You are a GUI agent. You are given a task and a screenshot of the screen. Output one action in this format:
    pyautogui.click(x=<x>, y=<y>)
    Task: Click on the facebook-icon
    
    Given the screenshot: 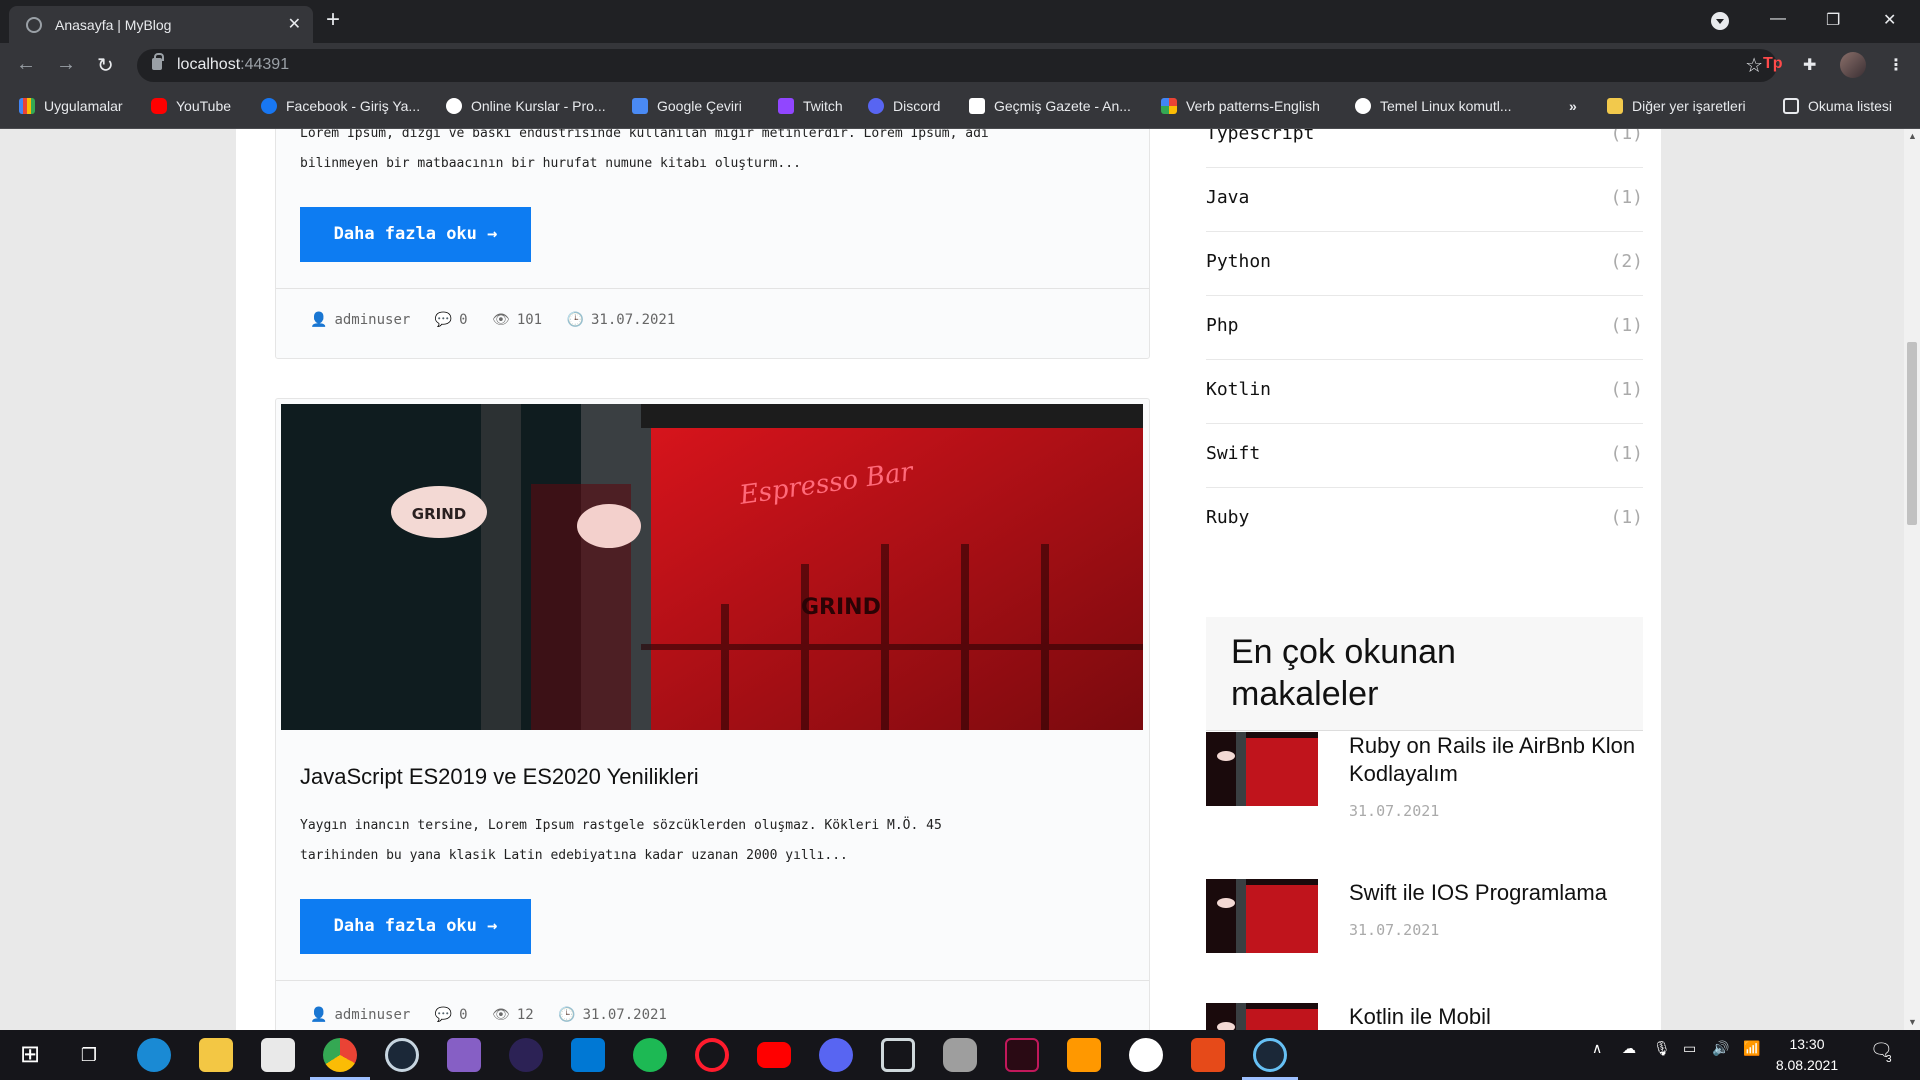 What is the action you would take?
    pyautogui.click(x=269, y=106)
    